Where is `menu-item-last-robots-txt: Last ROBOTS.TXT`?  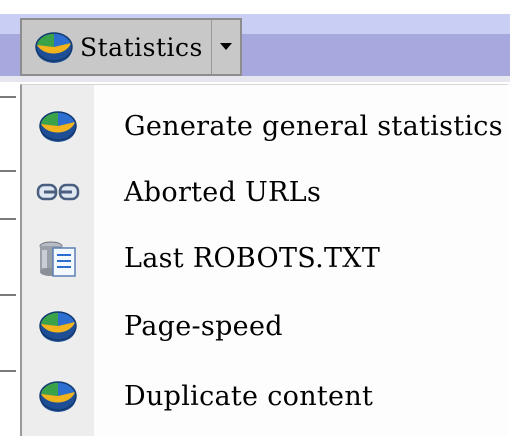 menu-item-last-robots-txt: Last ROBOTS.TXT is located at coordinates (265, 258).